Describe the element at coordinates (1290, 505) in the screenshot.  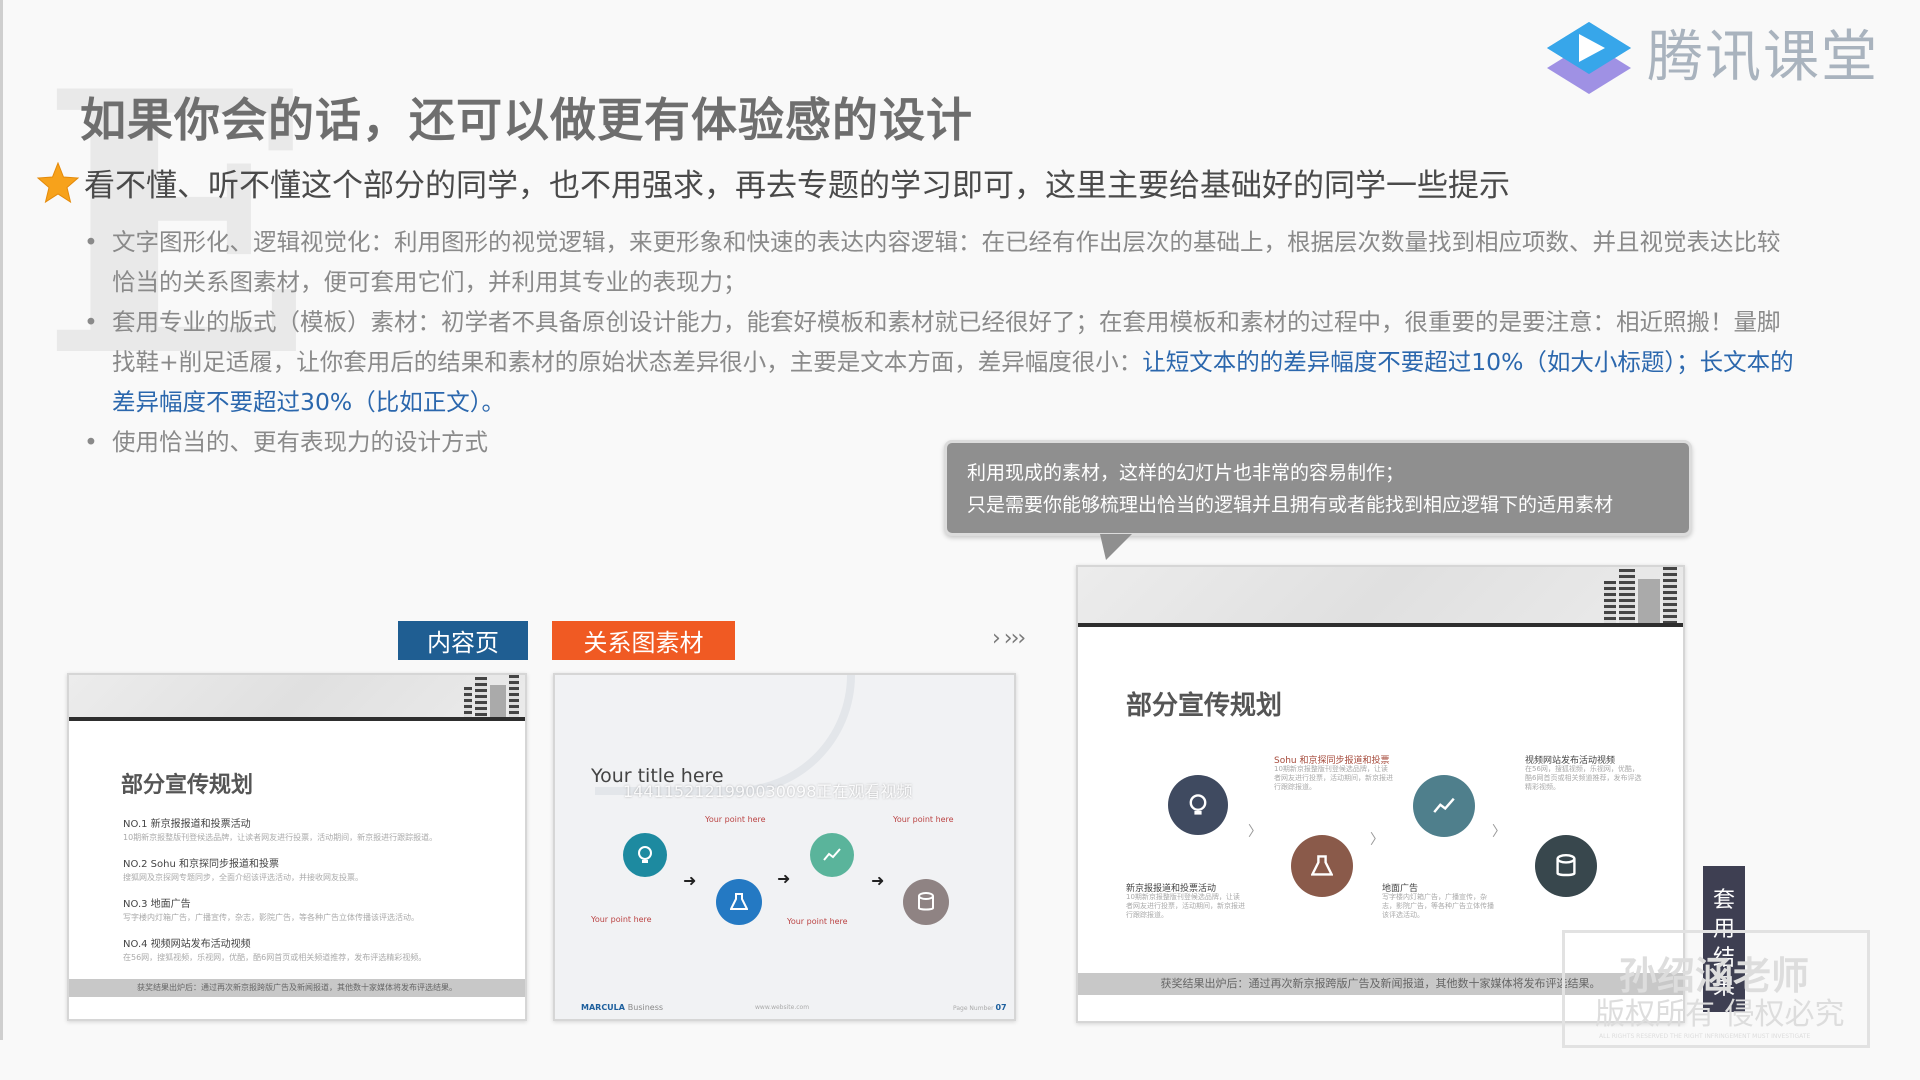
I see `callout-line: 只是需要你能够梳理出恰当的逻辑并且拥有或者能找到相应逻辑下的适用素材` at that location.